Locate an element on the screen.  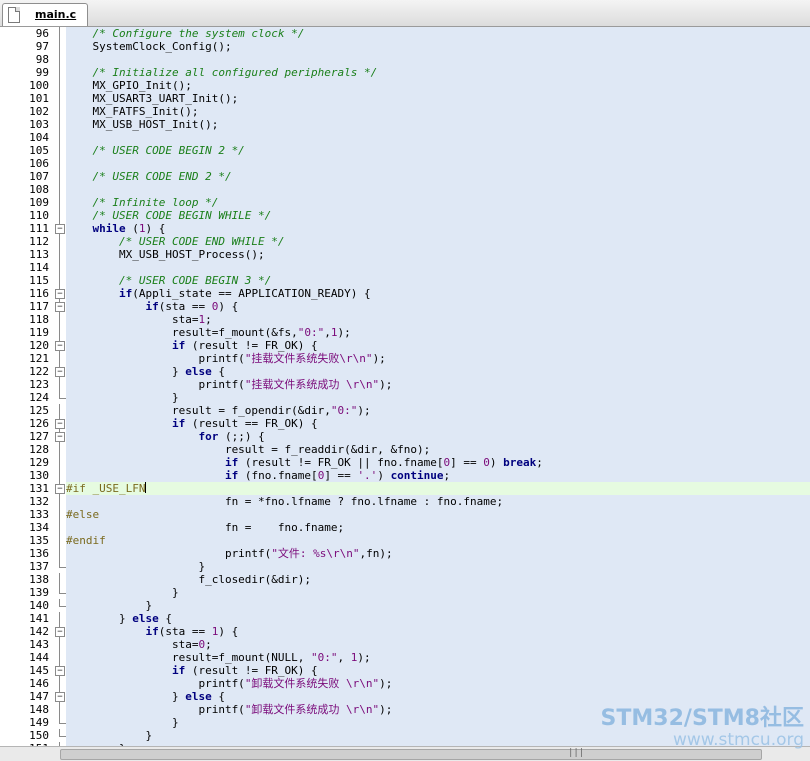
code-line: 147− } else { is located at coordinates (405, 696).